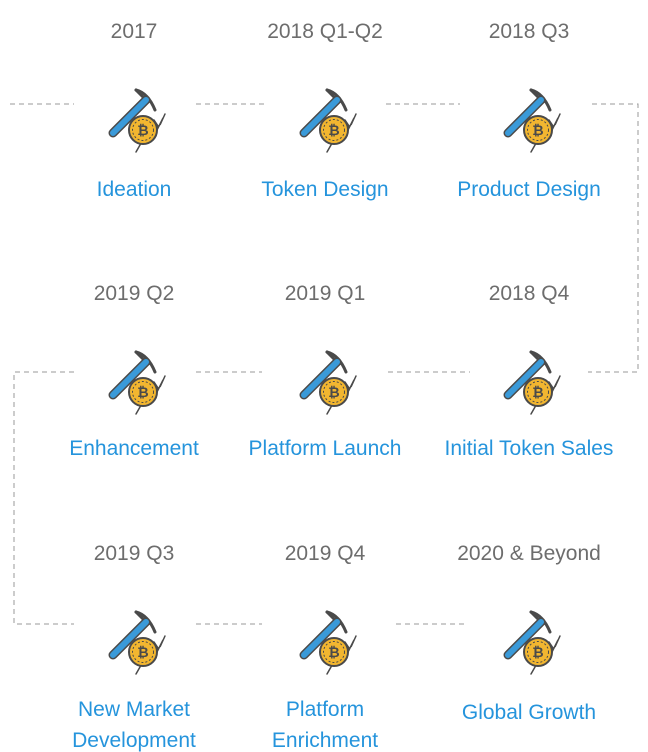 The height and width of the screenshot is (752, 648). Describe the element at coordinates (325, 189) in the screenshot. I see `milestone-label: Token Design` at that location.